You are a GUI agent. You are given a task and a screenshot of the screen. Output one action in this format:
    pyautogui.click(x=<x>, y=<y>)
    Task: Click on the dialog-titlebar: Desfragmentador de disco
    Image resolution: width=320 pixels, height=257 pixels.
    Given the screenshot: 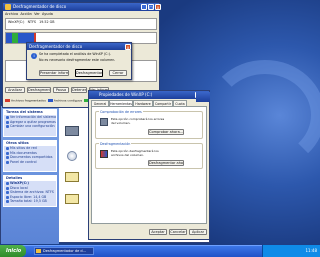 What is the action you would take?
    pyautogui.click(x=79, y=46)
    